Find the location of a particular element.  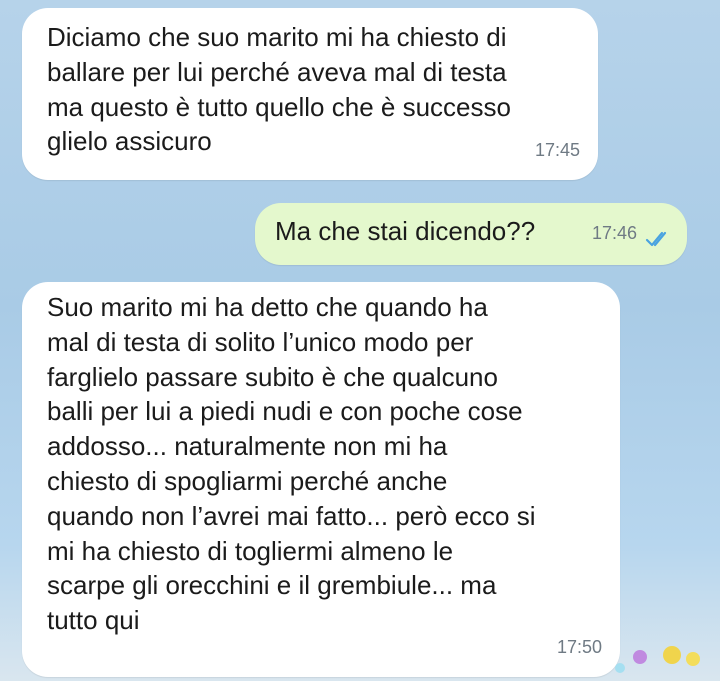

message-time: 17:45 is located at coordinates (557, 150).